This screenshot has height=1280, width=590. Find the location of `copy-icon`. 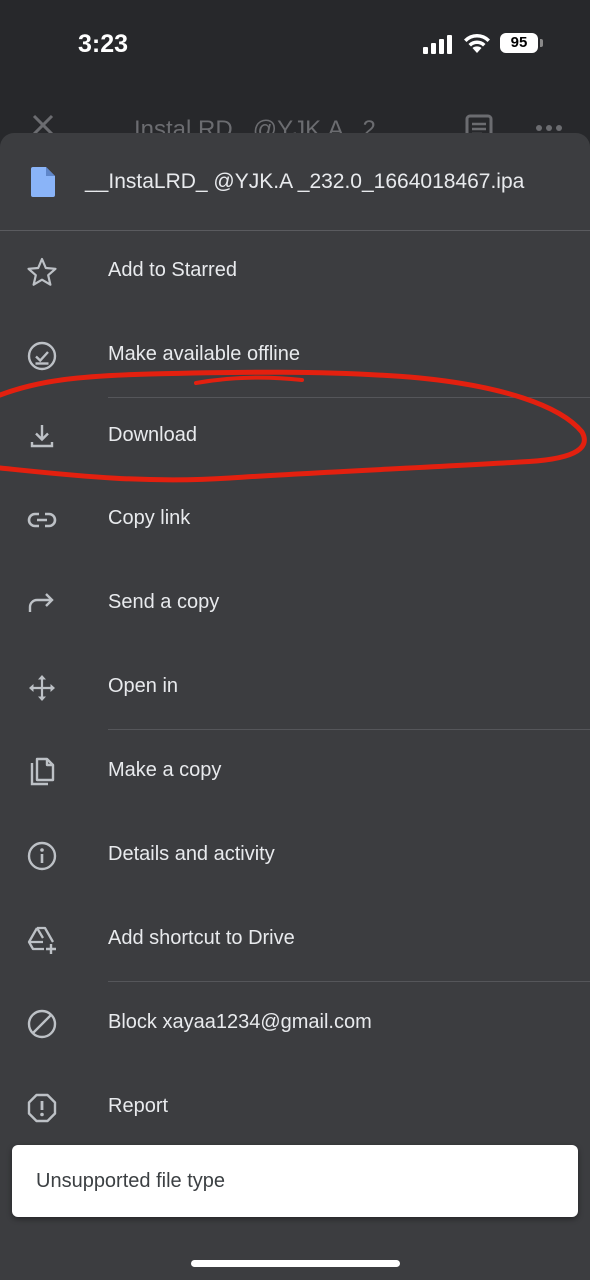

copy-icon is located at coordinates (42, 771).